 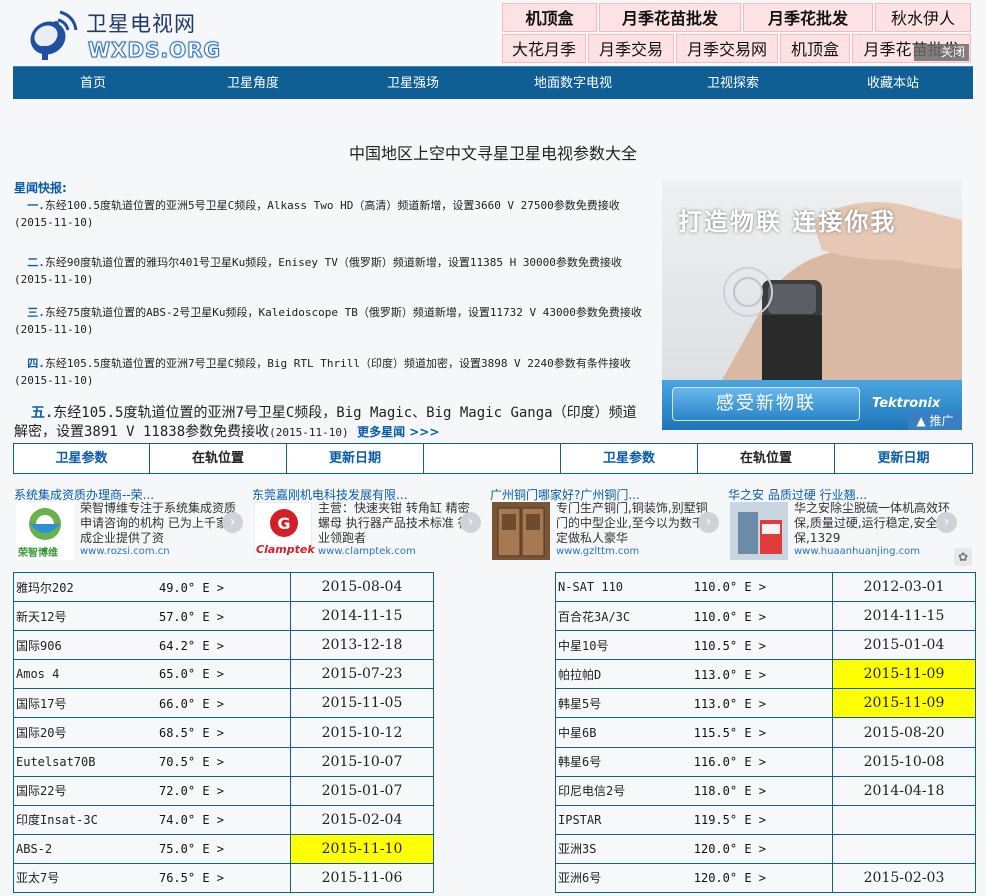 I want to click on satellite-cell: 亚洲6号 120.0° E >, so click(x=694, y=878).